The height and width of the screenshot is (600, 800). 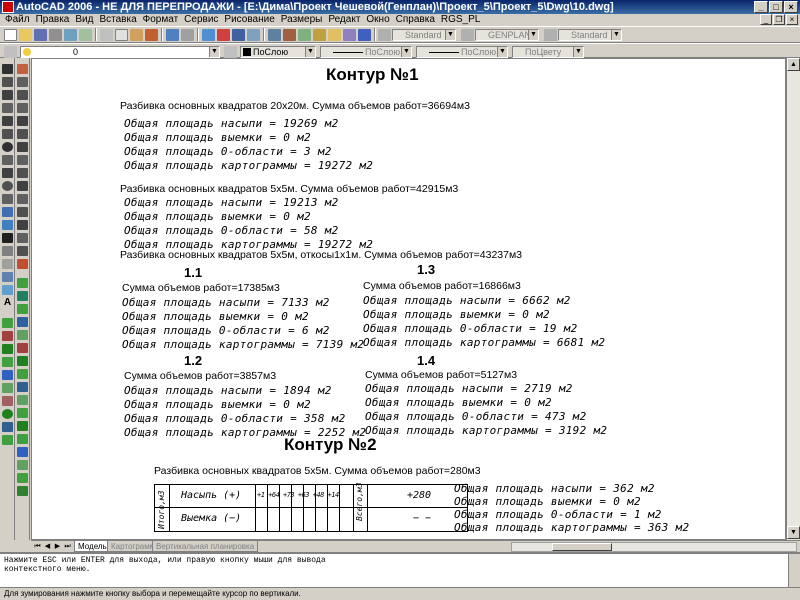 I want to click on custom-tool-1-icon, so click(x=7, y=323).